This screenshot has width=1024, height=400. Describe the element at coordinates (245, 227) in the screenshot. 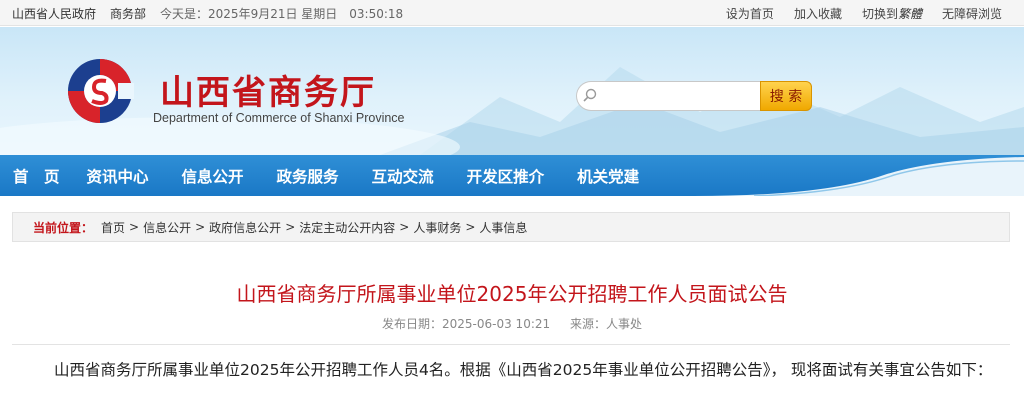

I see `breadcrumb-item-gov-info: 政府信息公开` at that location.